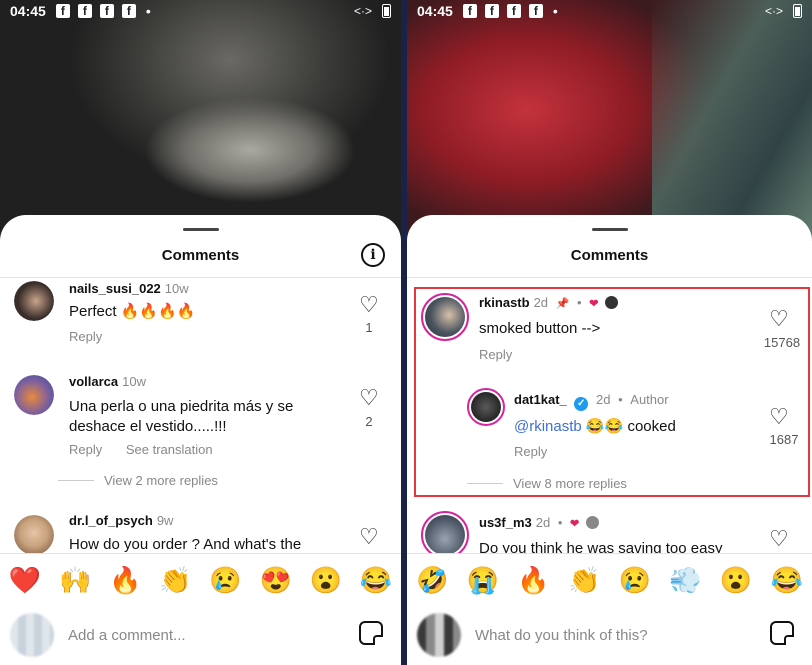 The width and height of the screenshot is (812, 665). I want to click on comment-username: vollarca 10w, so click(107, 381).